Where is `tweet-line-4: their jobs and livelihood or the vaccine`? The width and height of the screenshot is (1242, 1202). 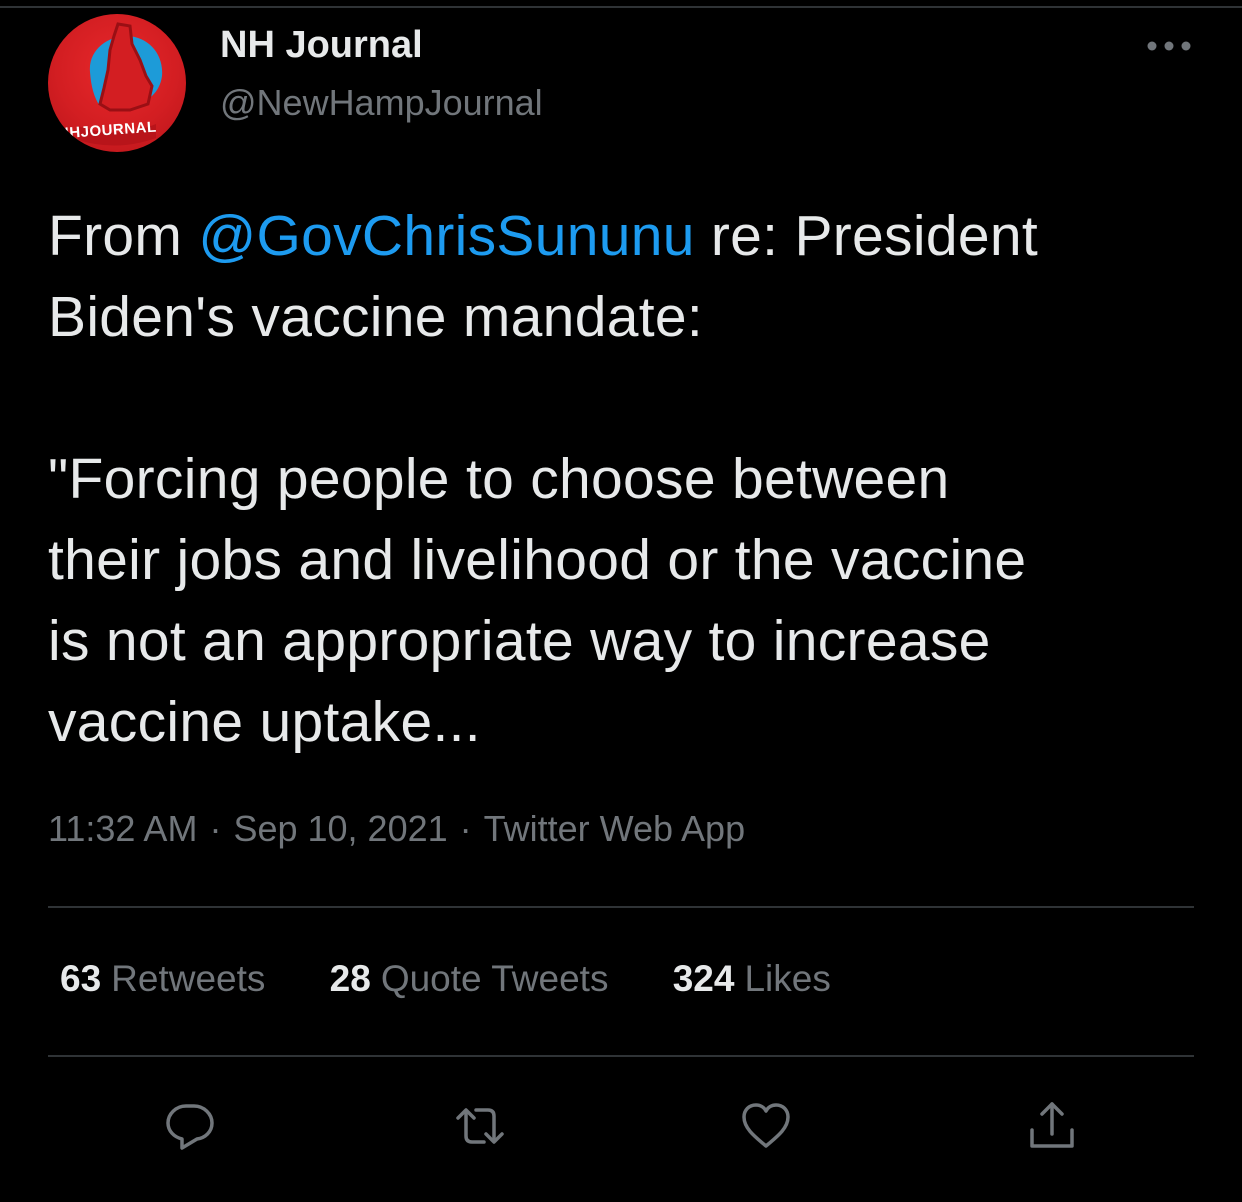
tweet-line-4: their jobs and livelihood or the vaccine is located at coordinates (537, 560).